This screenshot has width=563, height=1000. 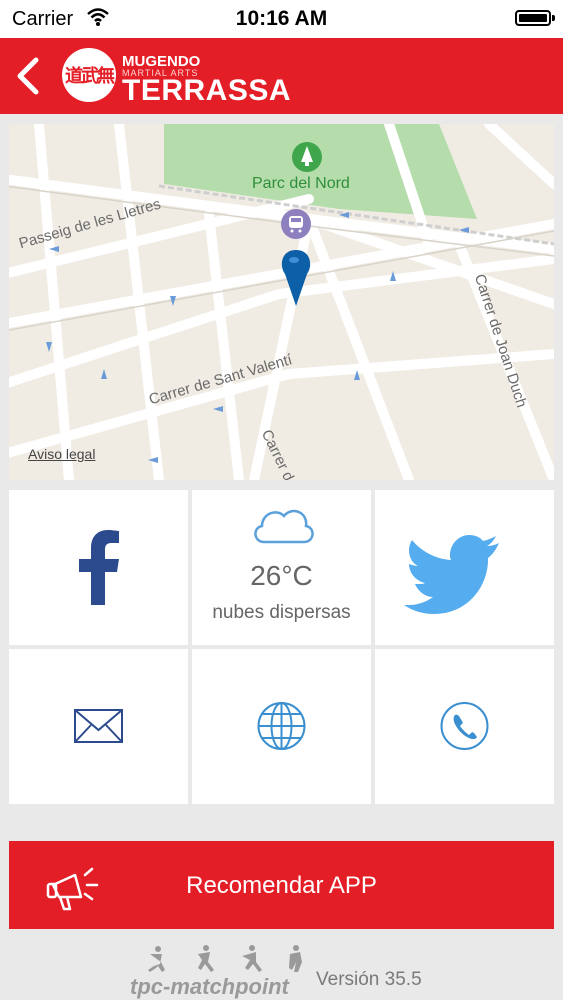 What do you see at coordinates (301, 183) in the screenshot?
I see `map-park-label: Parc del Nord` at bounding box center [301, 183].